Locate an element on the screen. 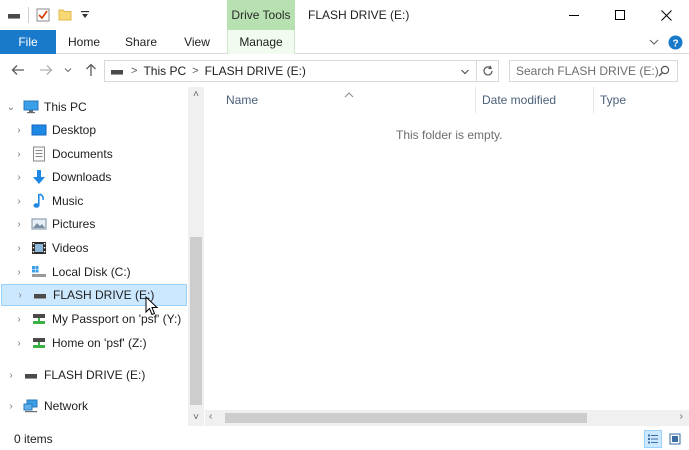  maximize-button is located at coordinates (620, 15).